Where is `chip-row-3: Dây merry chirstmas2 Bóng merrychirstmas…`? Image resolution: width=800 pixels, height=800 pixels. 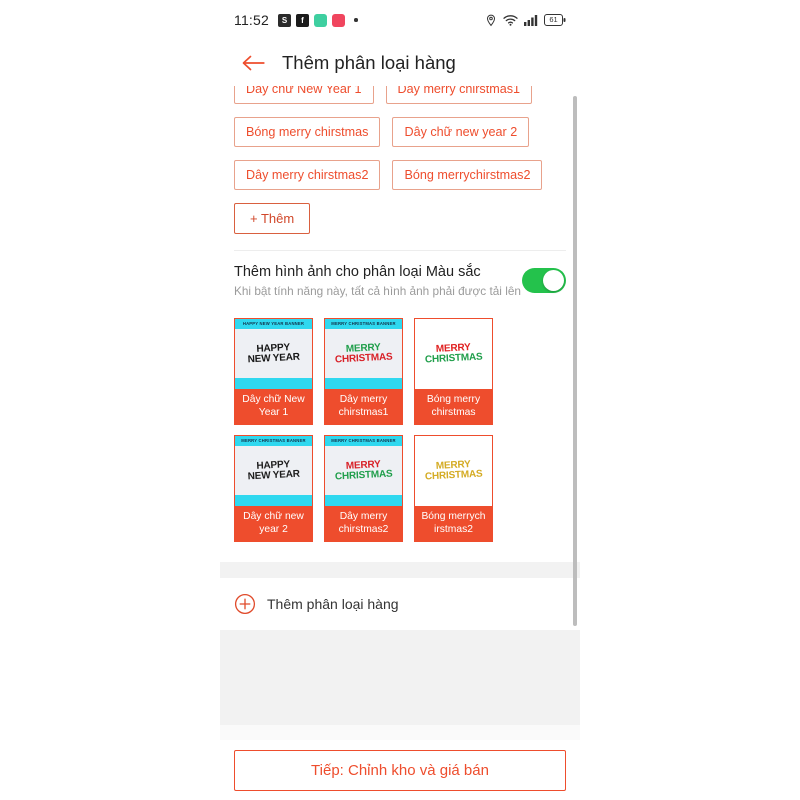 chip-row-3: Dây merry chirstmas2 Bóng merrychirstmas… is located at coordinates (400, 175).